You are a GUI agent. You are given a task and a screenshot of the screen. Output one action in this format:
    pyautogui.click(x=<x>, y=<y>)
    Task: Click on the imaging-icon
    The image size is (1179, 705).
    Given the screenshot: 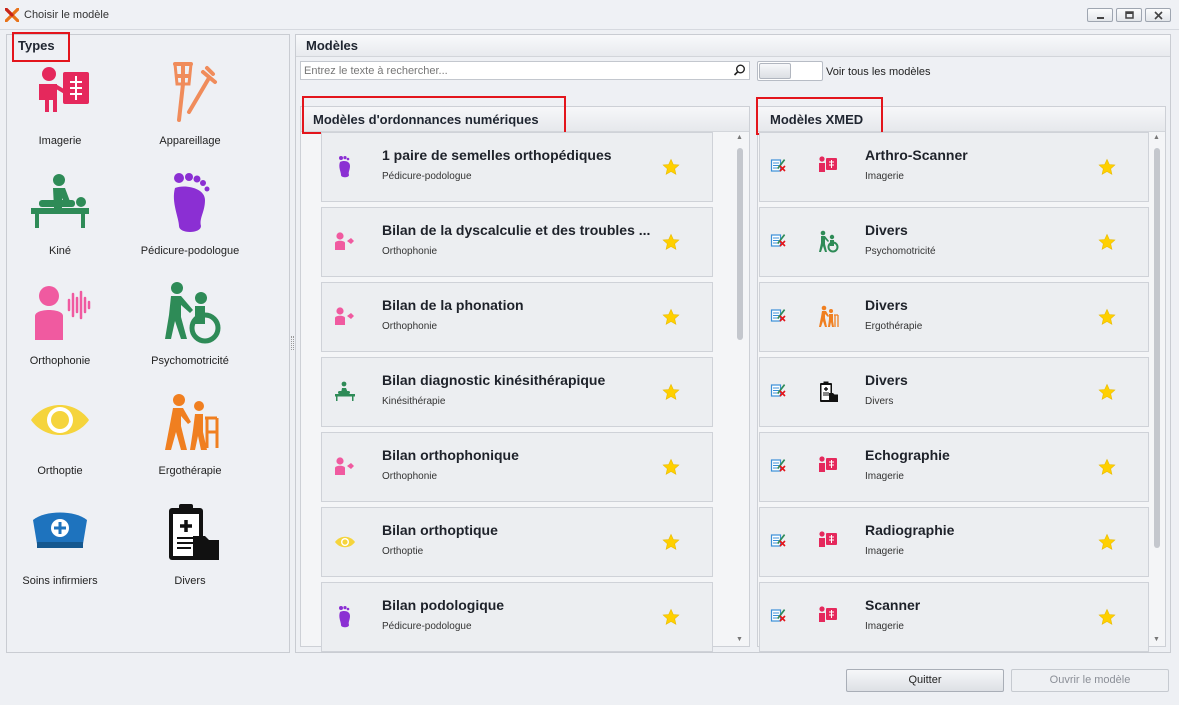 What is the action you would take?
    pyautogui.click(x=64, y=89)
    